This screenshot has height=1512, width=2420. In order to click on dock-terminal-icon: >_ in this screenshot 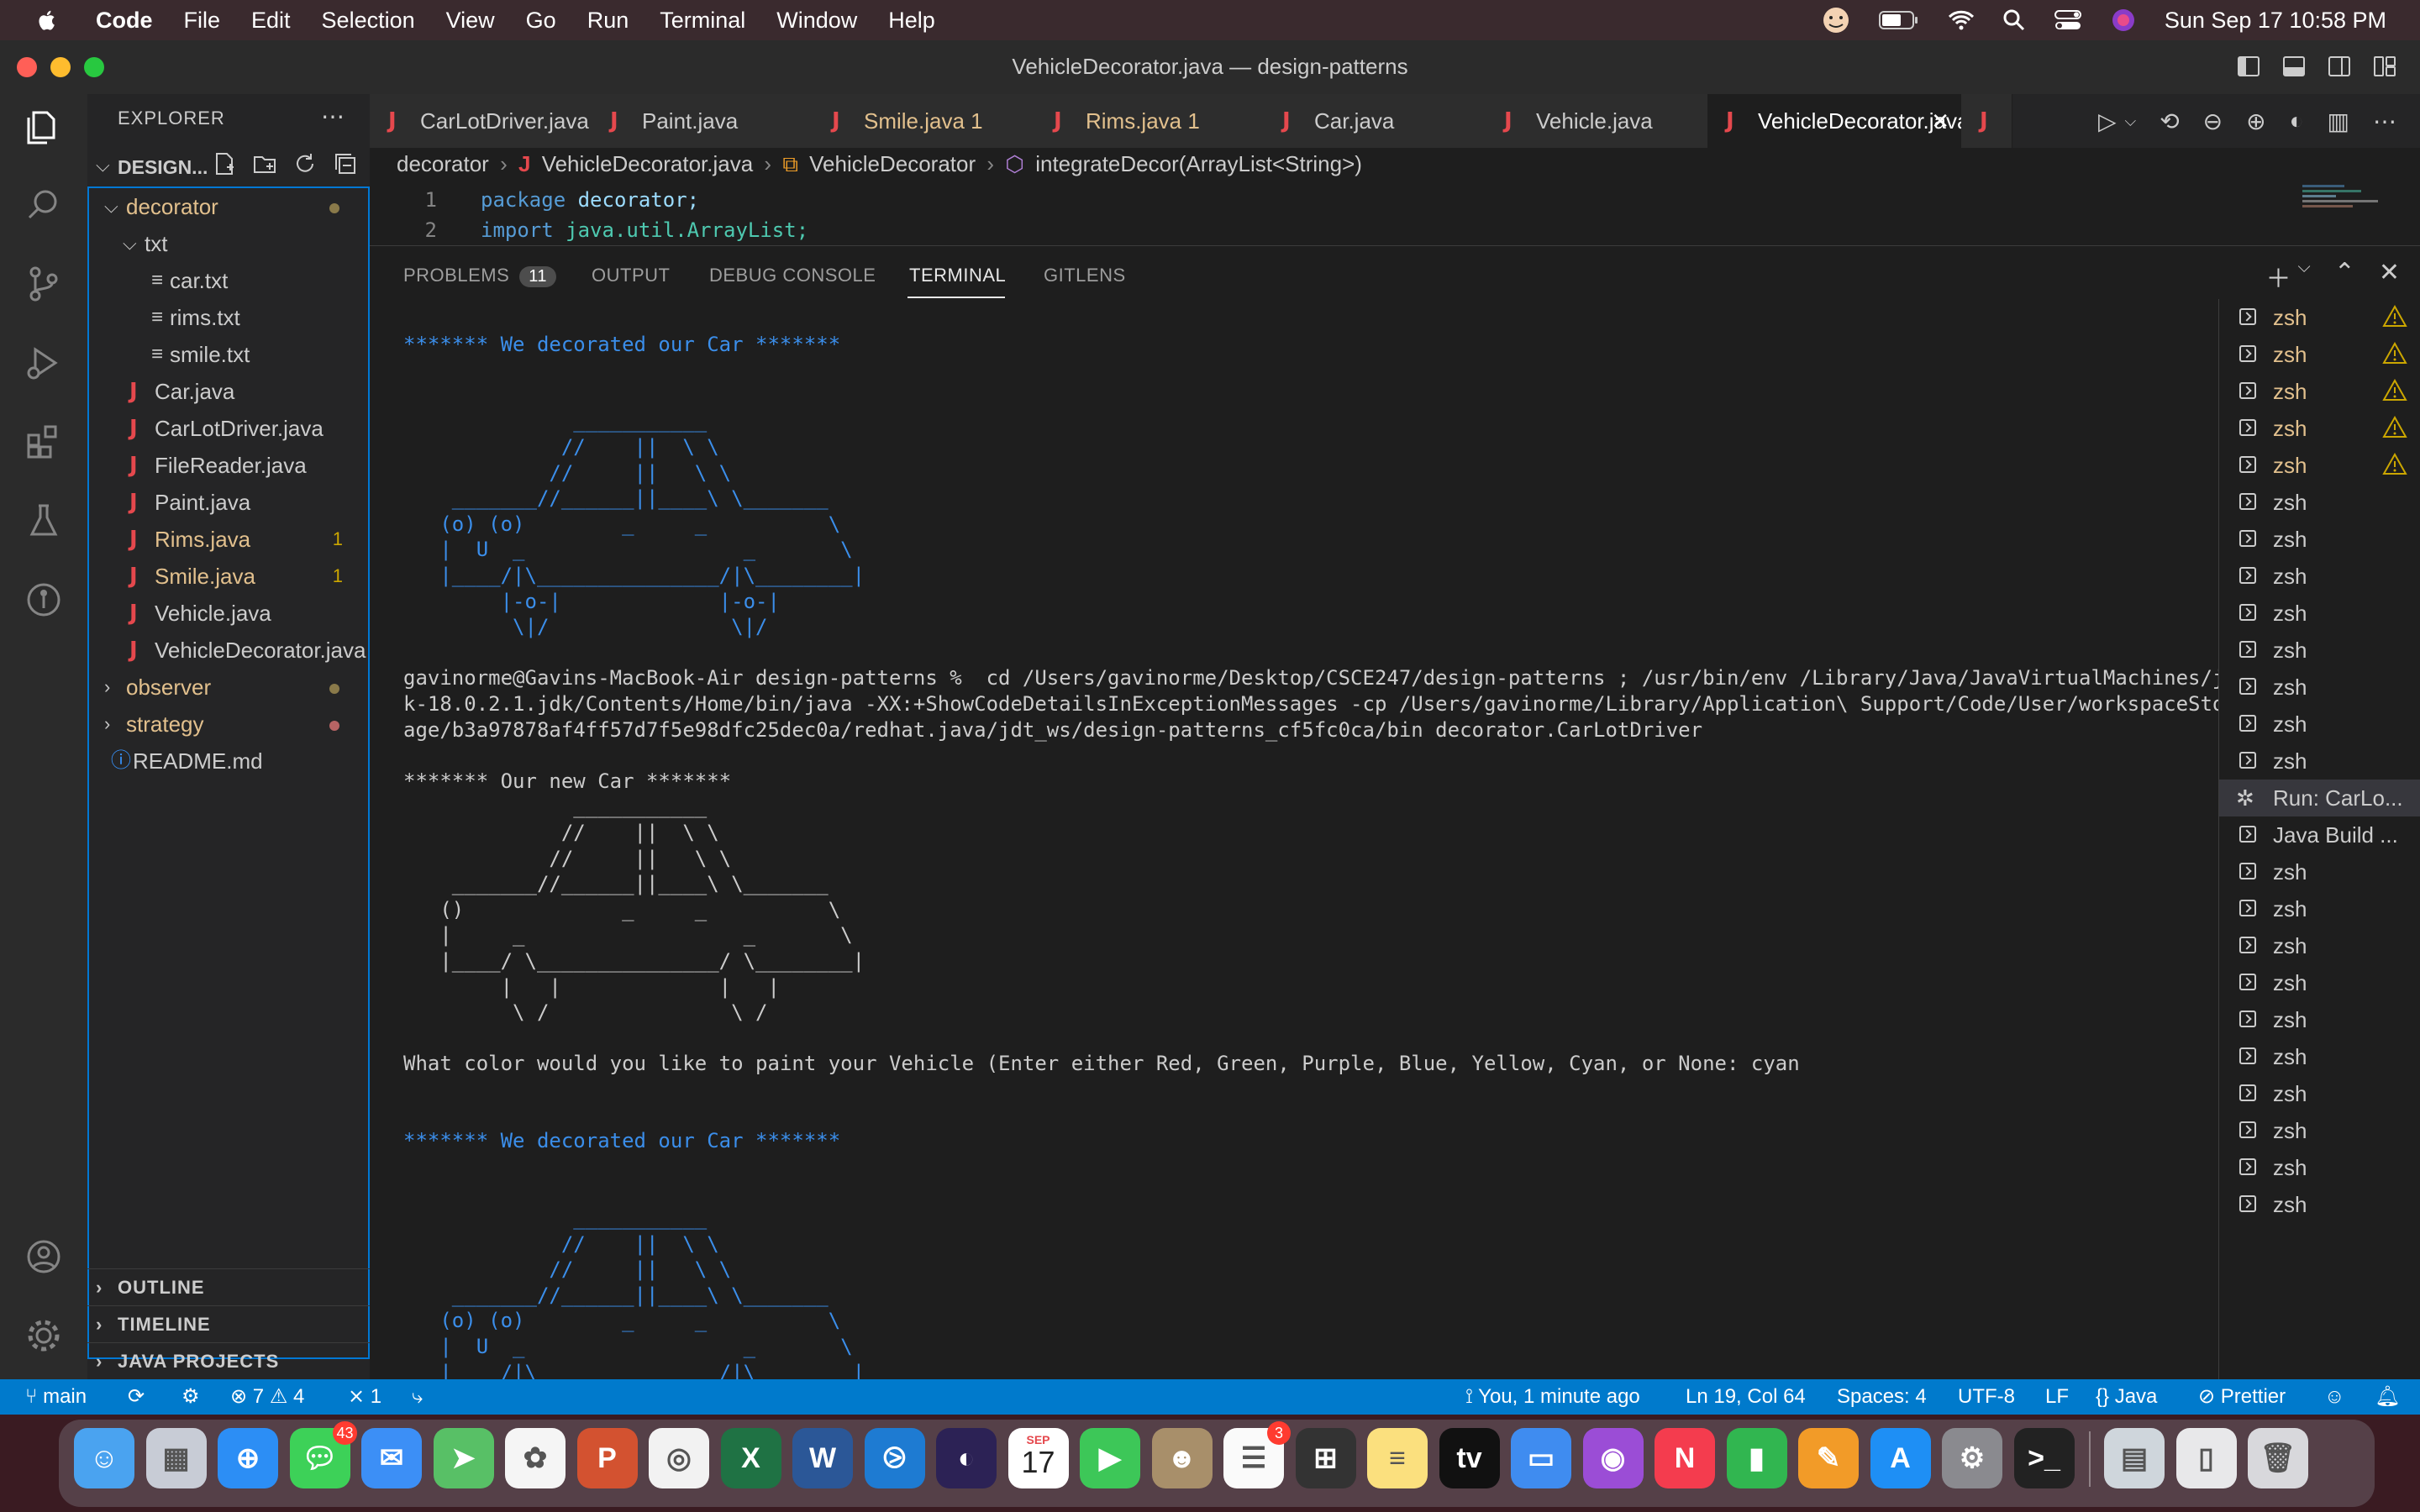, I will do `click(2044, 1458)`.